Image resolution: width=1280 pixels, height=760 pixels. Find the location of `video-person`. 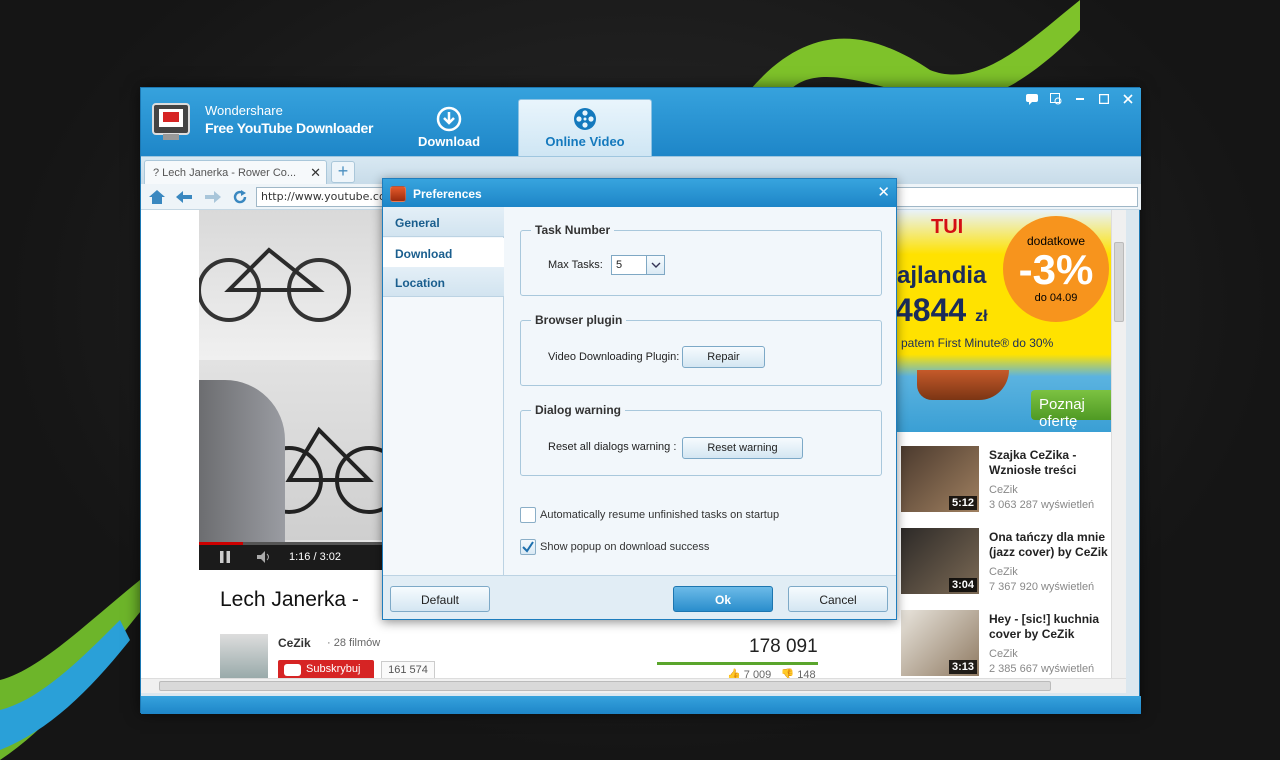

video-person is located at coordinates (242, 465).